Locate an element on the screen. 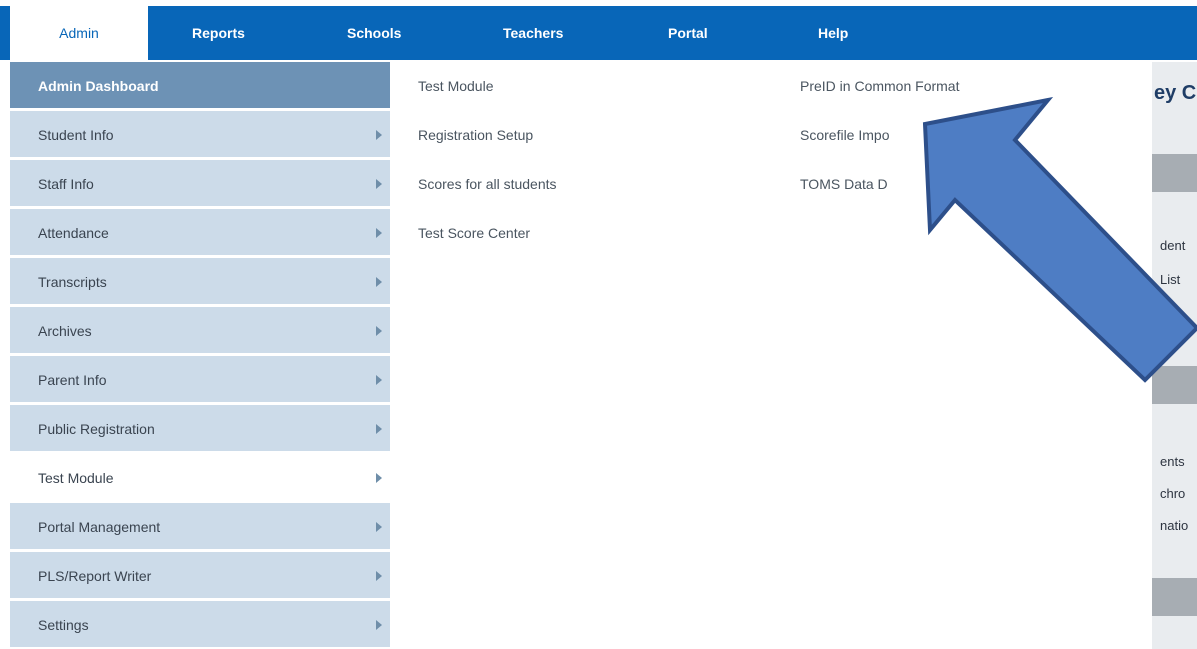 Image resolution: width=1197 pixels, height=649 pixels. menu-item-parent-info: Parent Info is located at coordinates (200, 380).